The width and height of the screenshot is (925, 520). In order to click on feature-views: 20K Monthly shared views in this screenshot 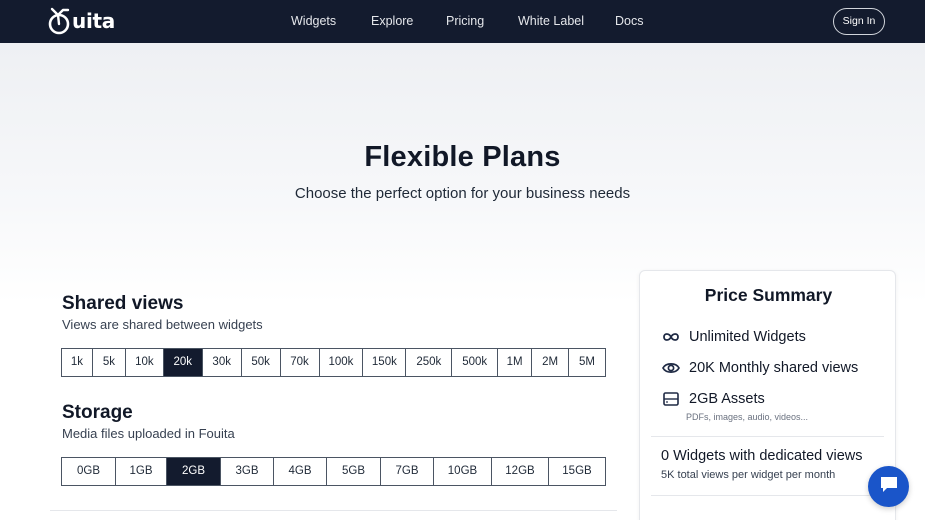, I will do `click(759, 368)`.